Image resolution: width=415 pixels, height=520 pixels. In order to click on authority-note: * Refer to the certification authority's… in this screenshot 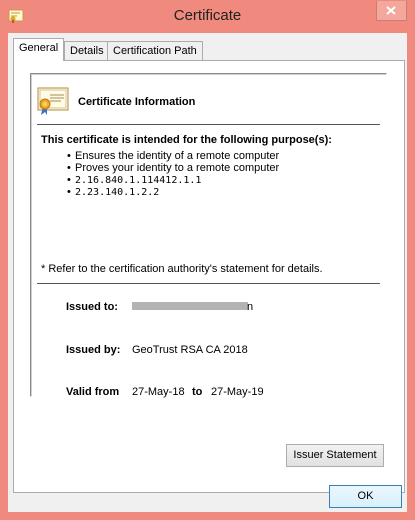, I will do `click(182, 269)`.